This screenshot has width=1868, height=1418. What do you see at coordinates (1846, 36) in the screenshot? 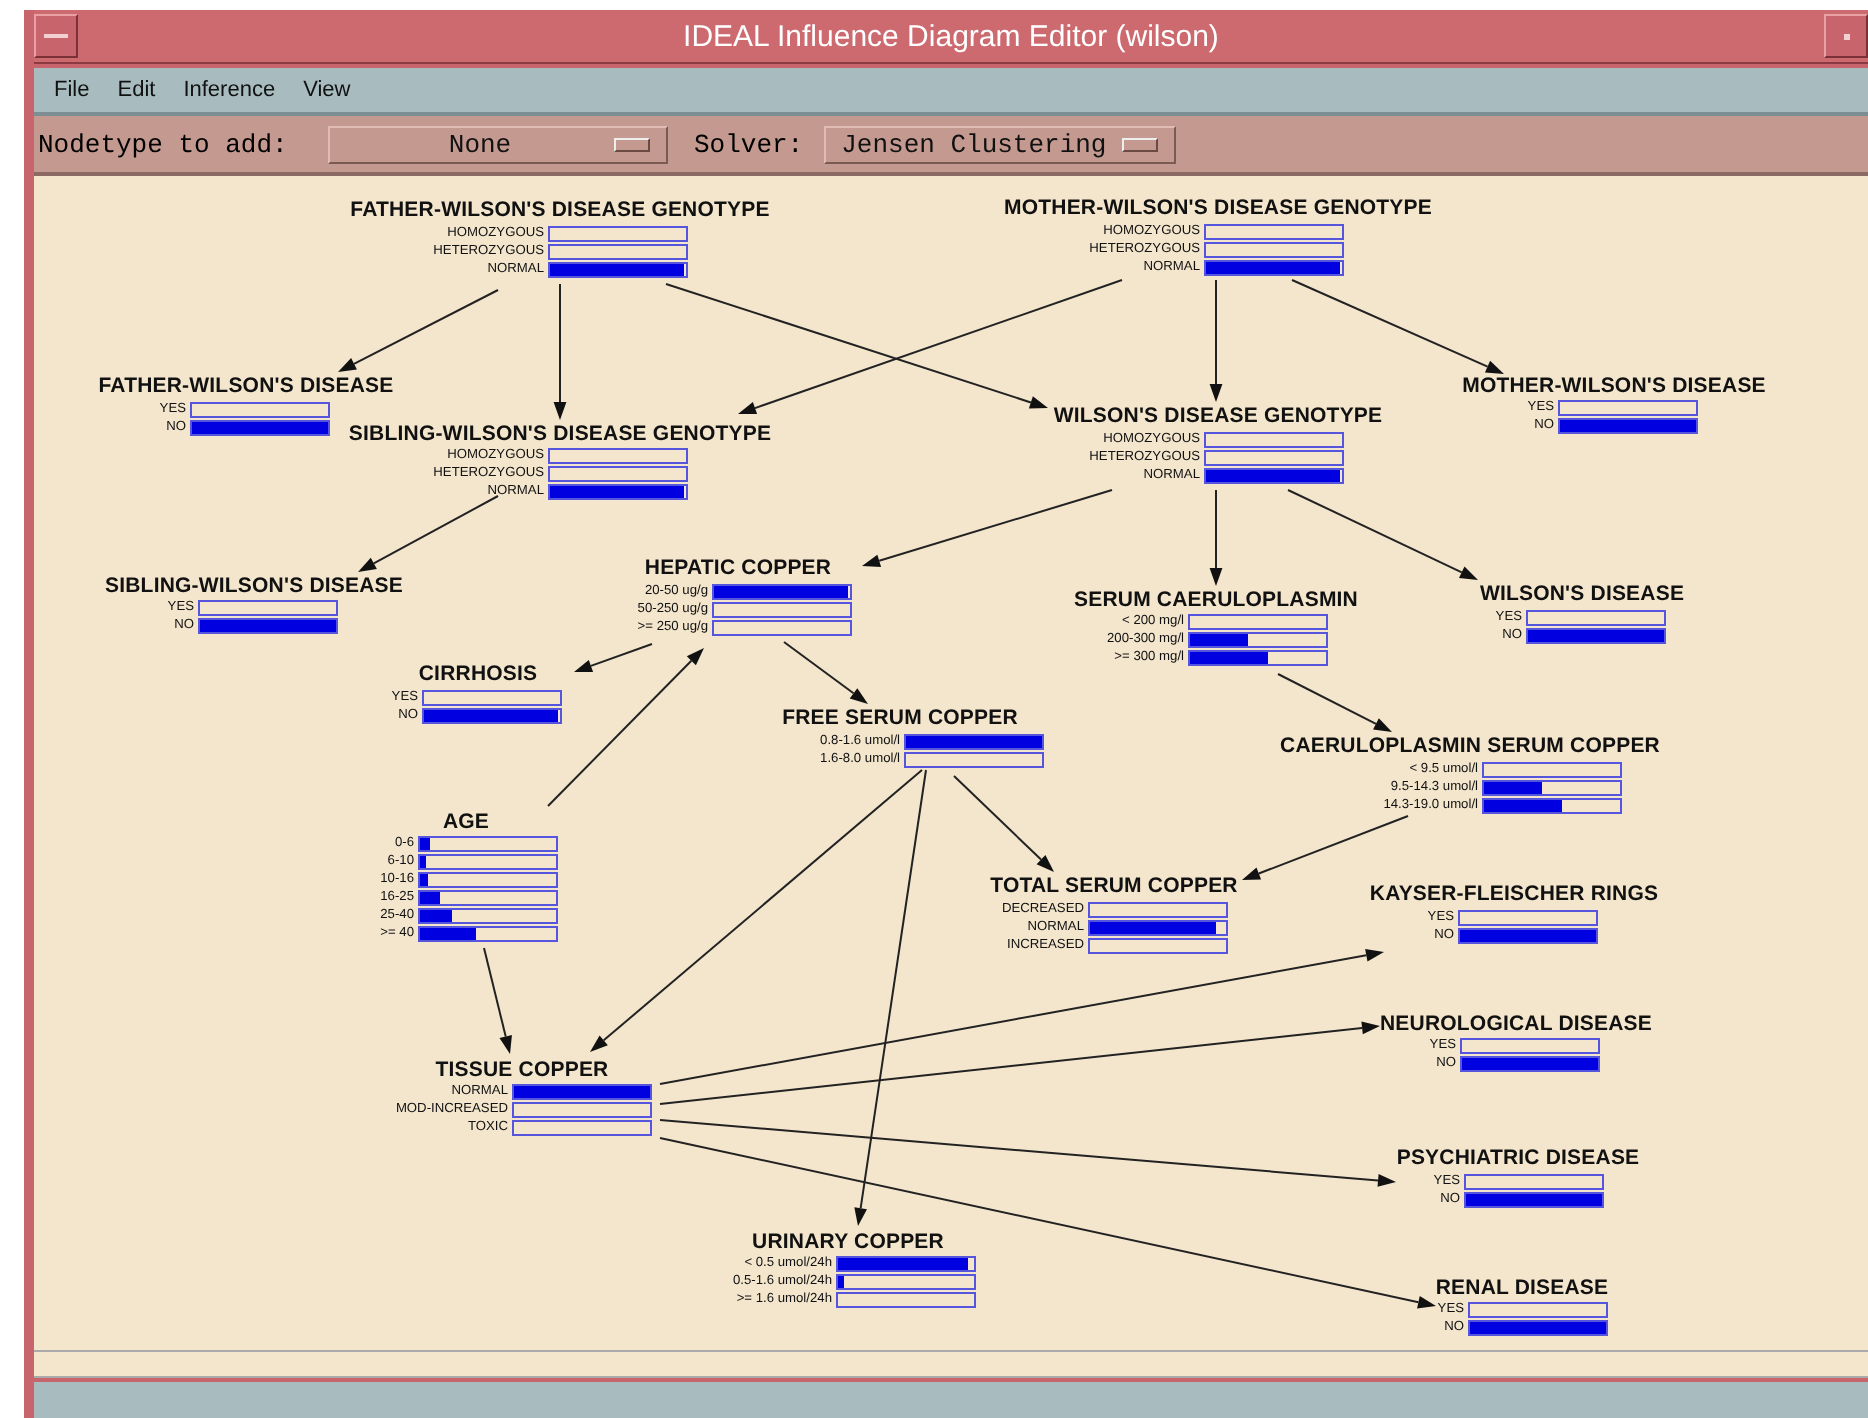
I see `window-button` at bounding box center [1846, 36].